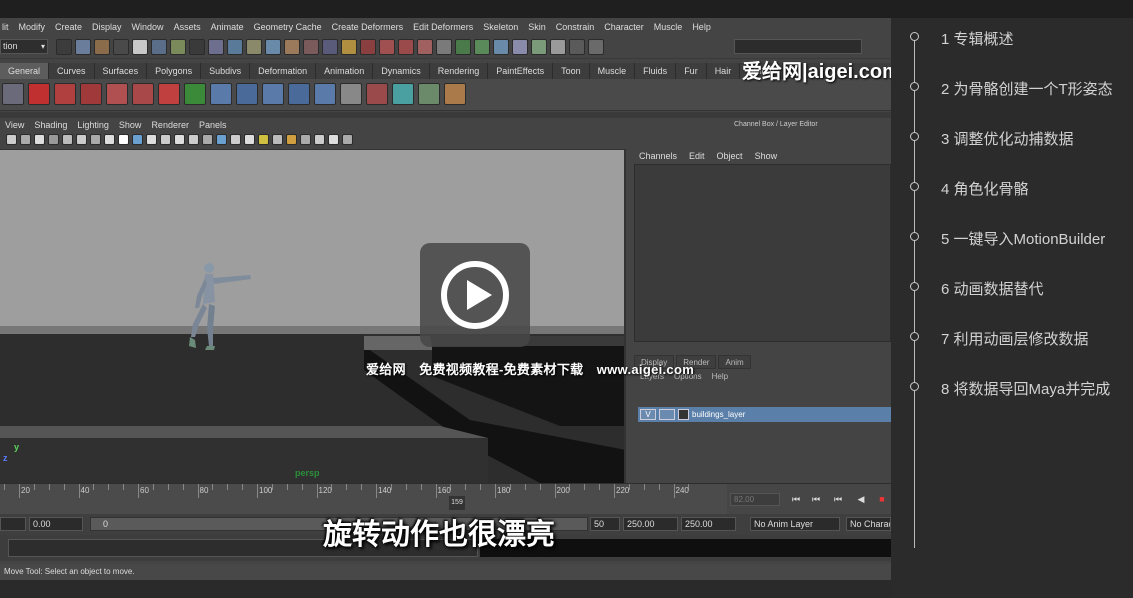 This screenshot has height=598, width=1133. What do you see at coordinates (24, 46) in the screenshot?
I see `menu-set-select: tion` at bounding box center [24, 46].